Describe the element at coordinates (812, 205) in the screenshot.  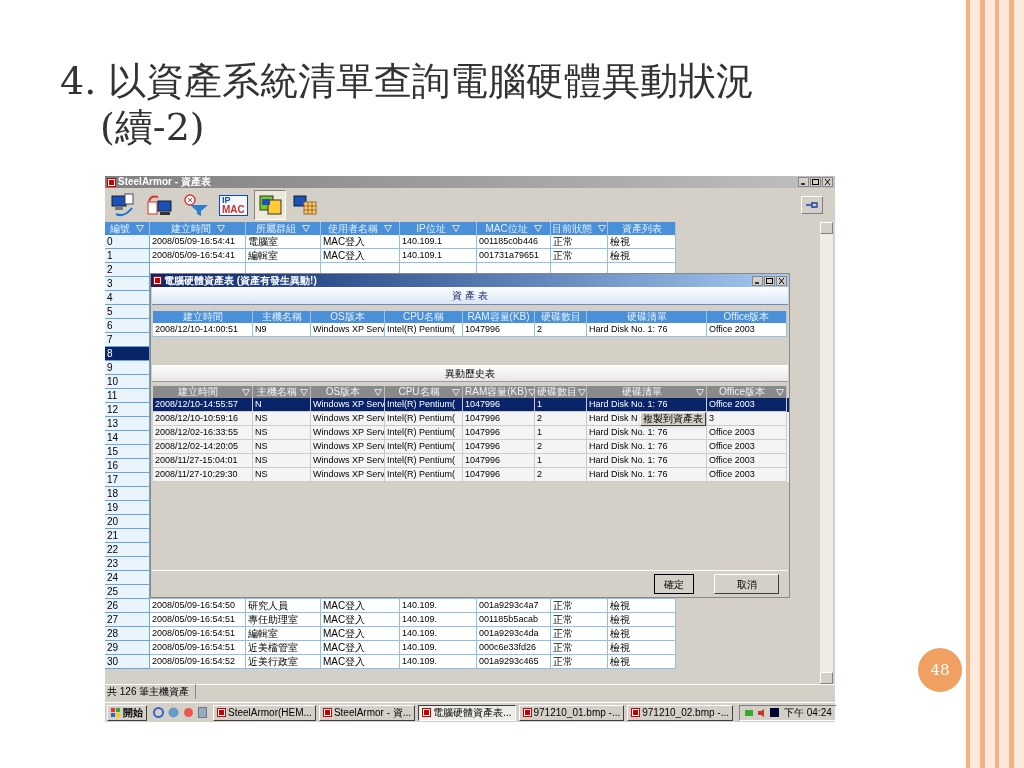
I see `pin-button` at that location.